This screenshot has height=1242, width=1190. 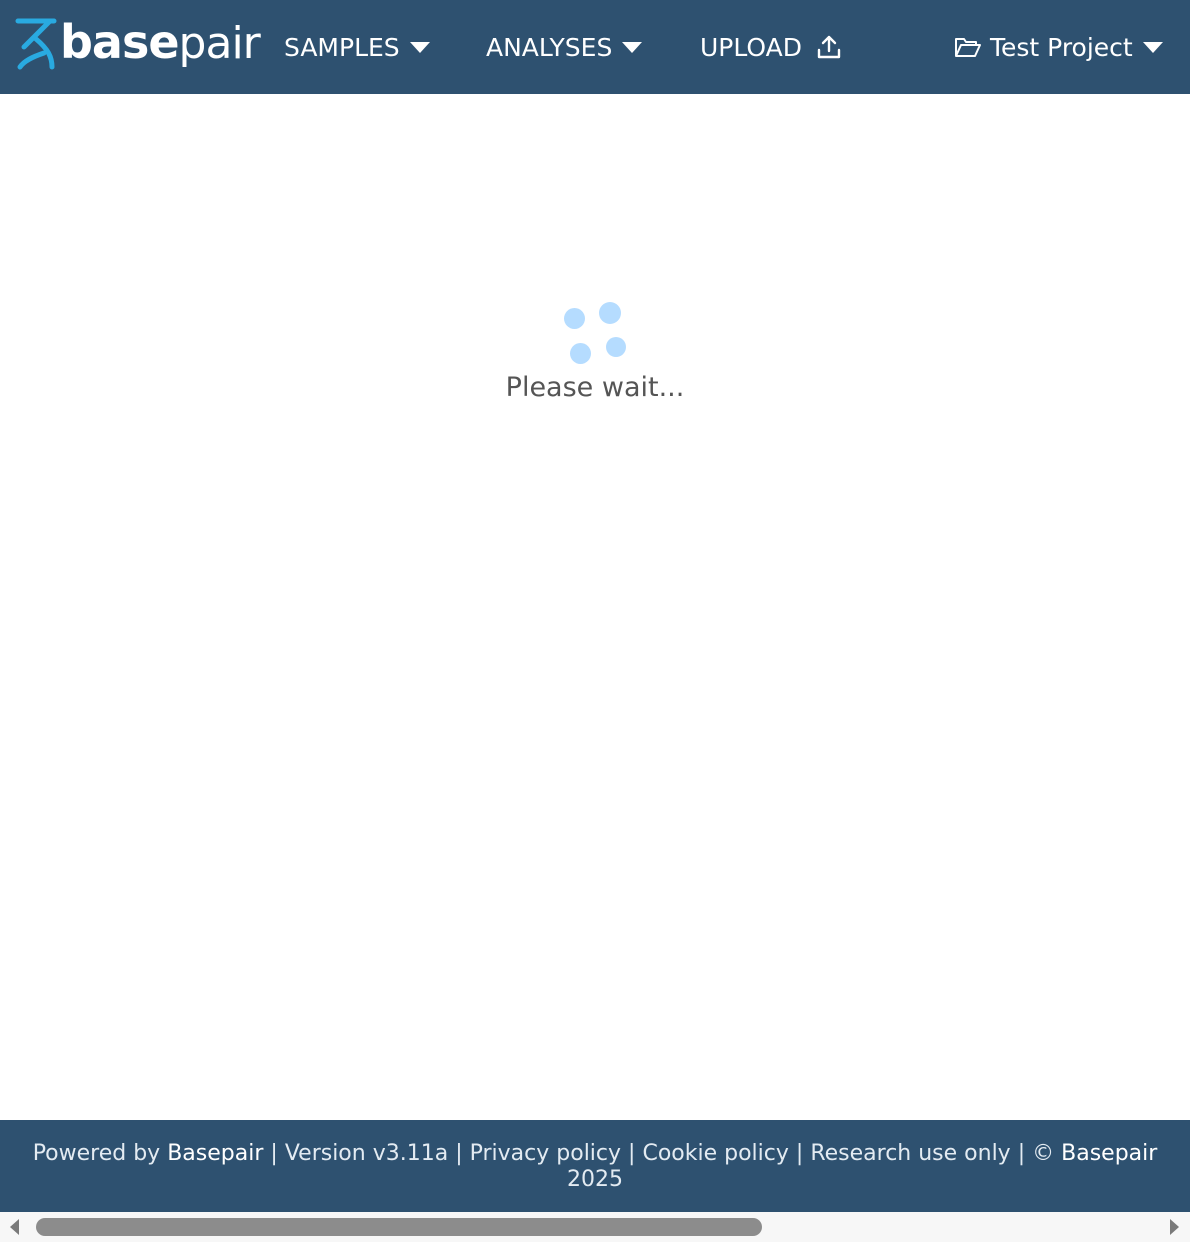 I want to click on nav-samples-label: SAMPLES, so click(x=342, y=47).